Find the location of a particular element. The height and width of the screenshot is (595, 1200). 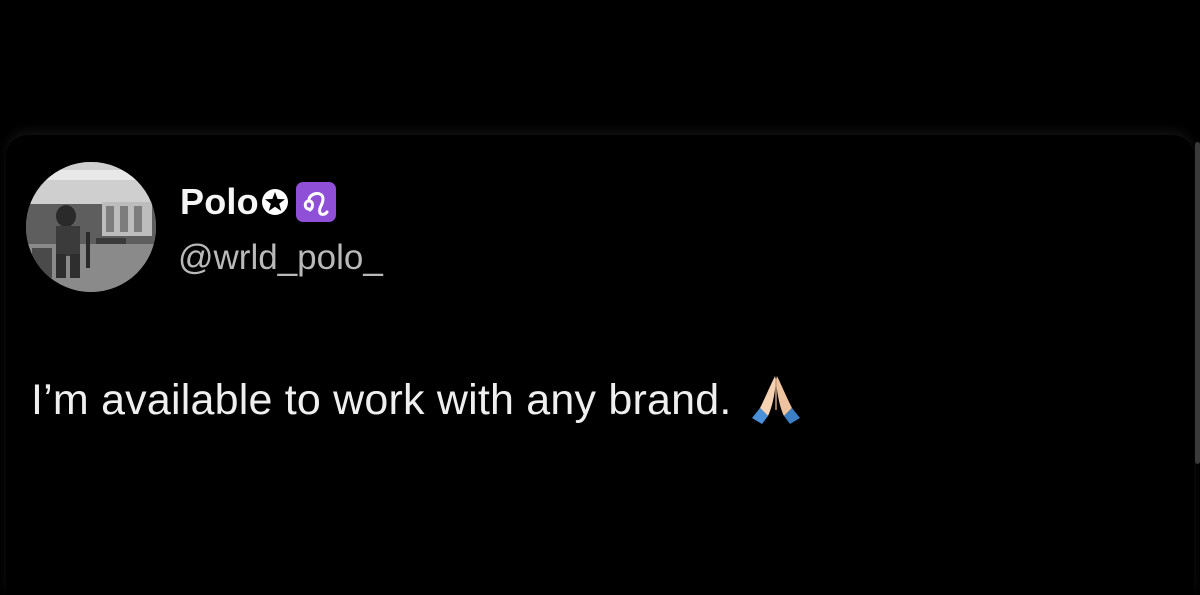

display-name: Polo is located at coordinates (219, 202).